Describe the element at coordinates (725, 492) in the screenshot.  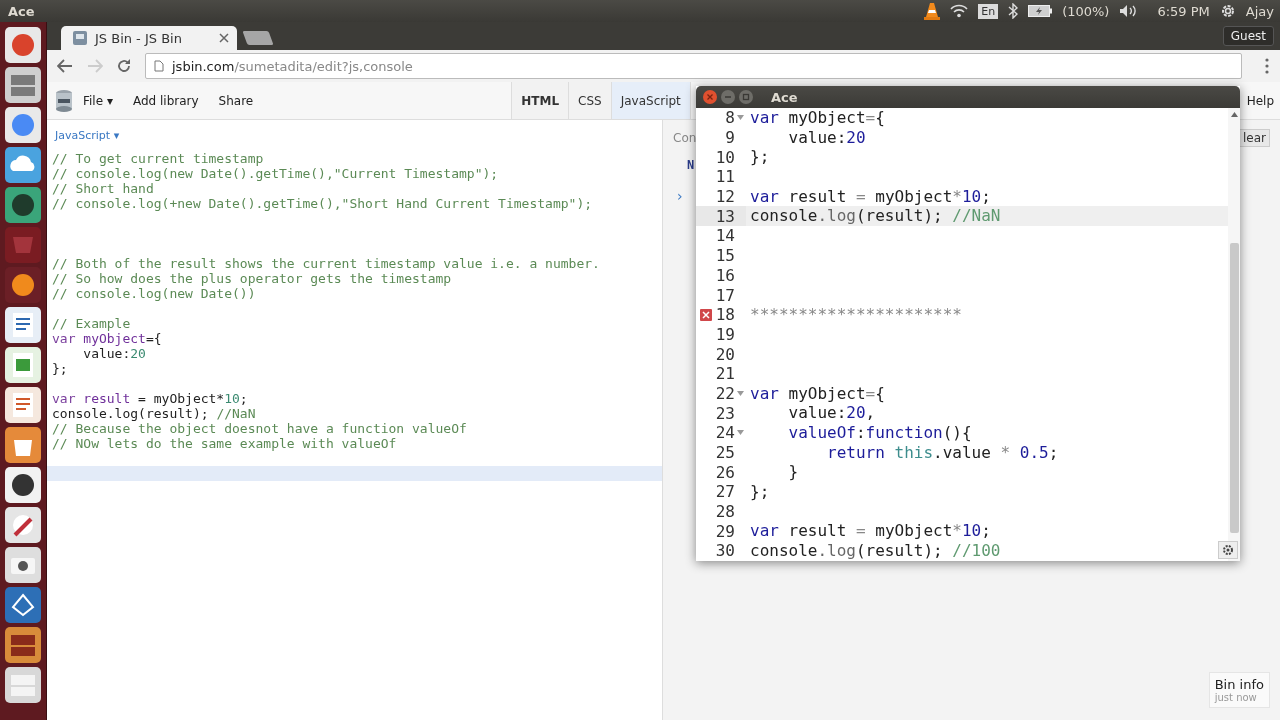
I see `line-number: 27` at that location.